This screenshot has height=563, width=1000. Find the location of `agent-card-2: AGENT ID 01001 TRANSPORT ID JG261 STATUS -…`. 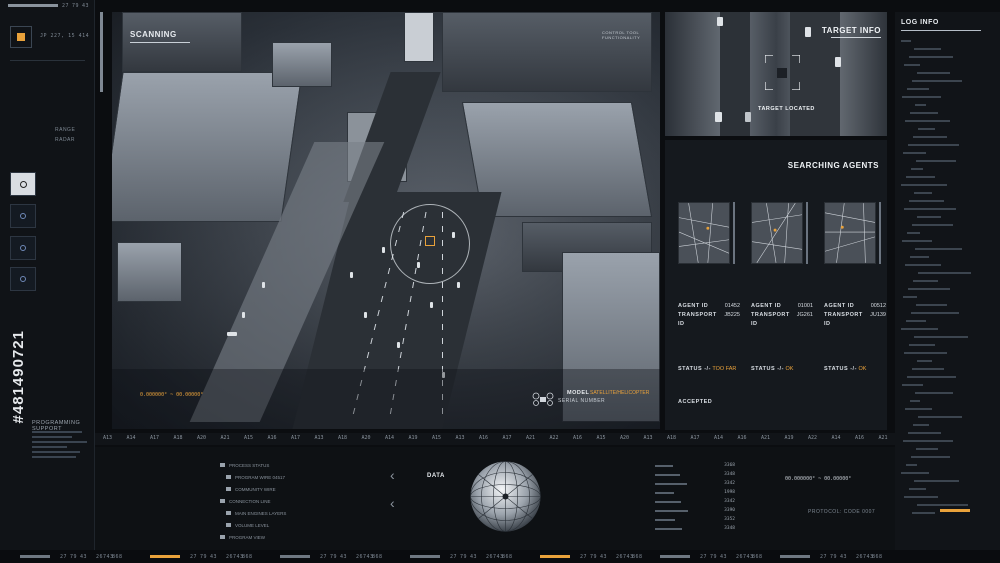

agent-card-2: AGENT ID 01001 TRANSPORT ID JG261 STATUS -… is located at coordinates (782, 338).